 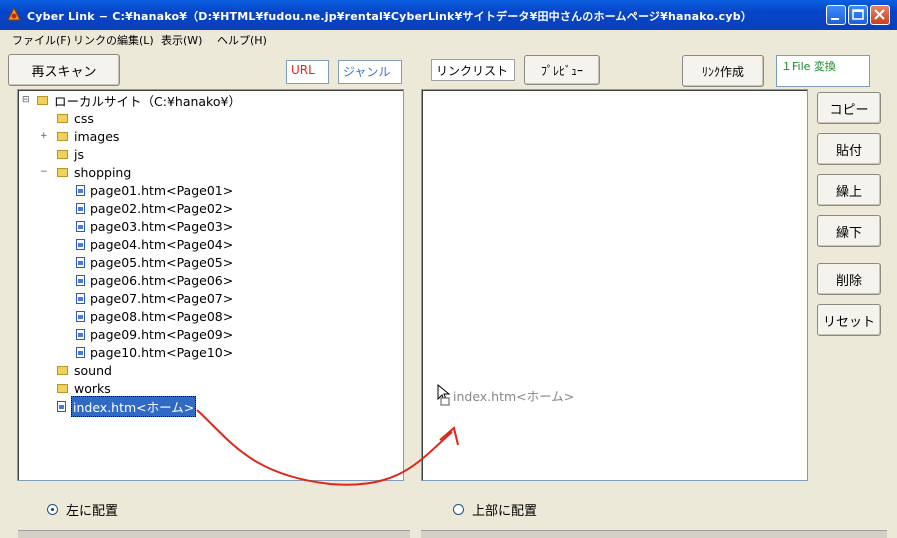 What do you see at coordinates (162, 280) in the screenshot?
I see `tree-page-label: page06.htm<Page06>` at bounding box center [162, 280].